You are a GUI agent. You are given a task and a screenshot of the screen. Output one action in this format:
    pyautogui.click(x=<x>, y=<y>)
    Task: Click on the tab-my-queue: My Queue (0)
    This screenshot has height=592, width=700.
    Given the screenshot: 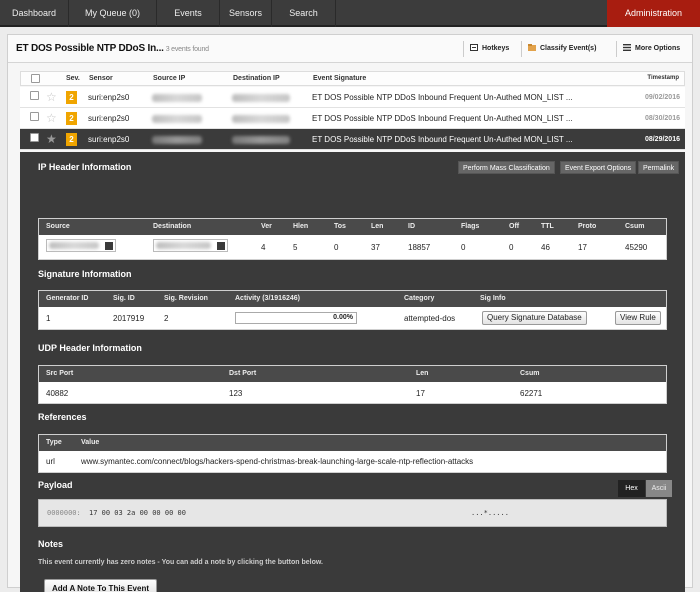 What is the action you would take?
    pyautogui.click(x=113, y=13)
    